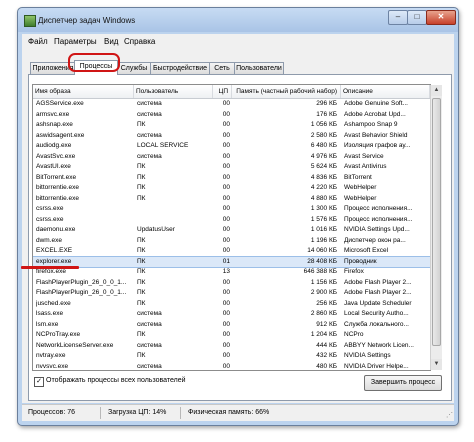 The width and height of the screenshot is (474, 442). What do you see at coordinates (231, 356) in the screenshot?
I see `table-row: nvtray.exe ПК 00 432 КБ NVIDIA Settings` at bounding box center [231, 356].